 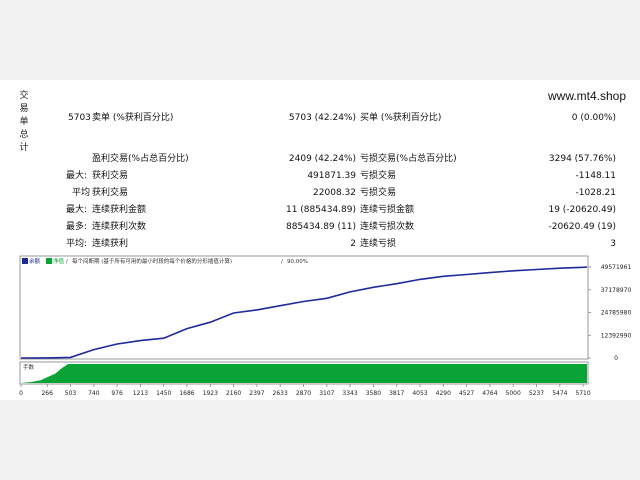 What do you see at coordinates (24, 96) in the screenshot?
I see `side-label-char: 交` at bounding box center [24, 96].